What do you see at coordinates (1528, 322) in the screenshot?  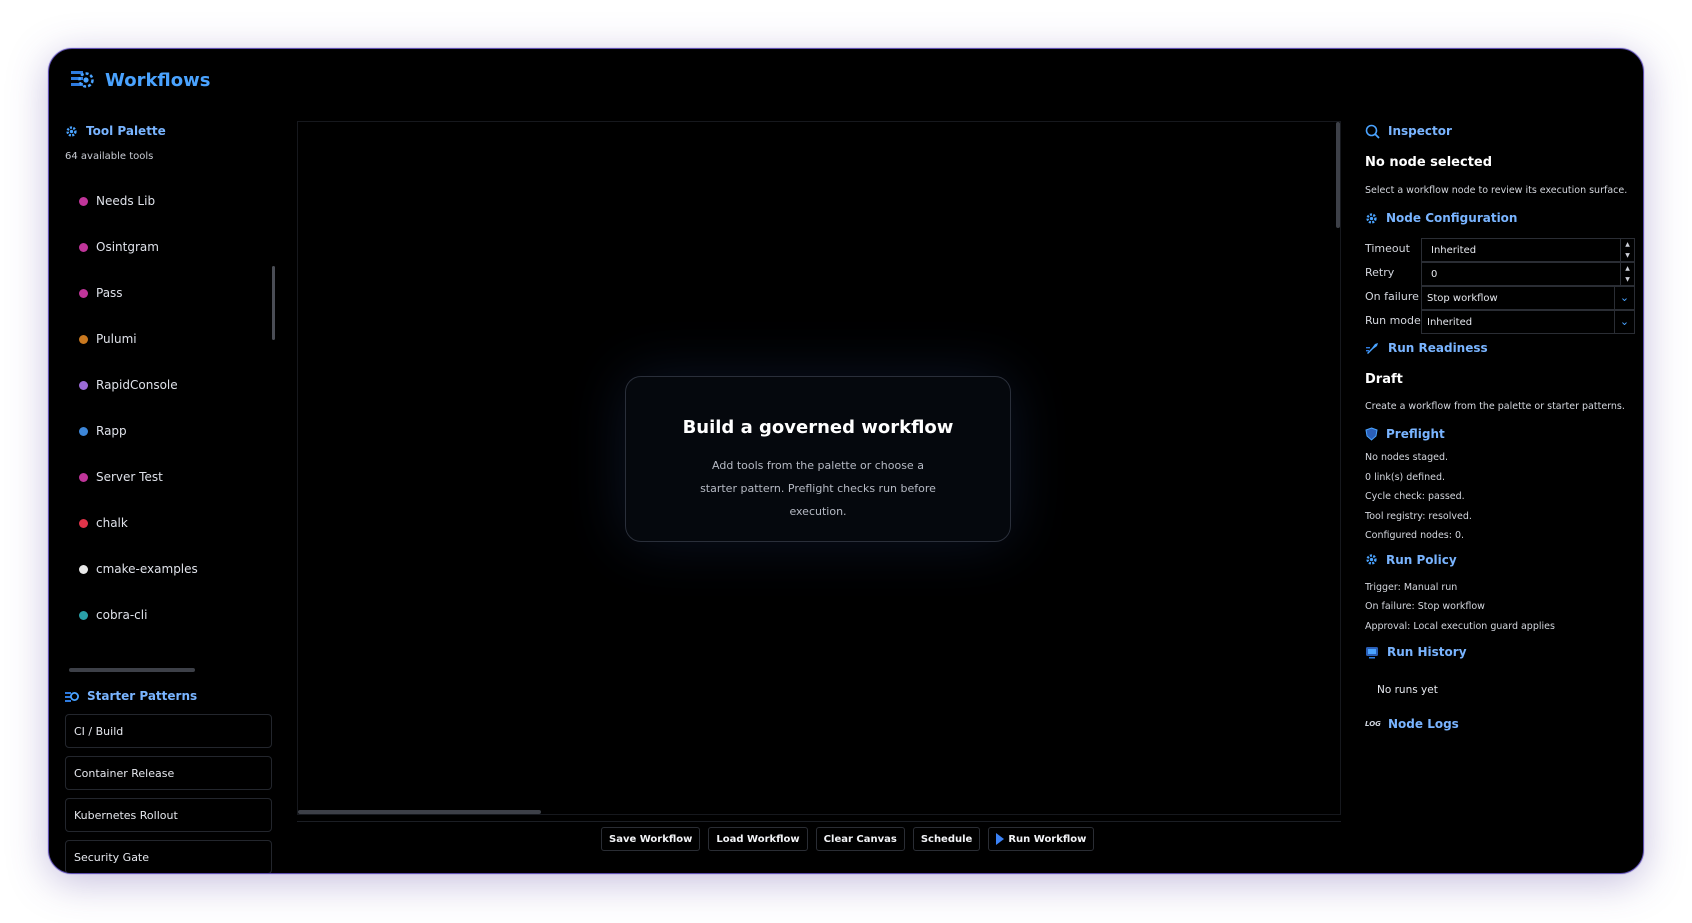 I see `runmode-select: Inherited ⌄` at bounding box center [1528, 322].